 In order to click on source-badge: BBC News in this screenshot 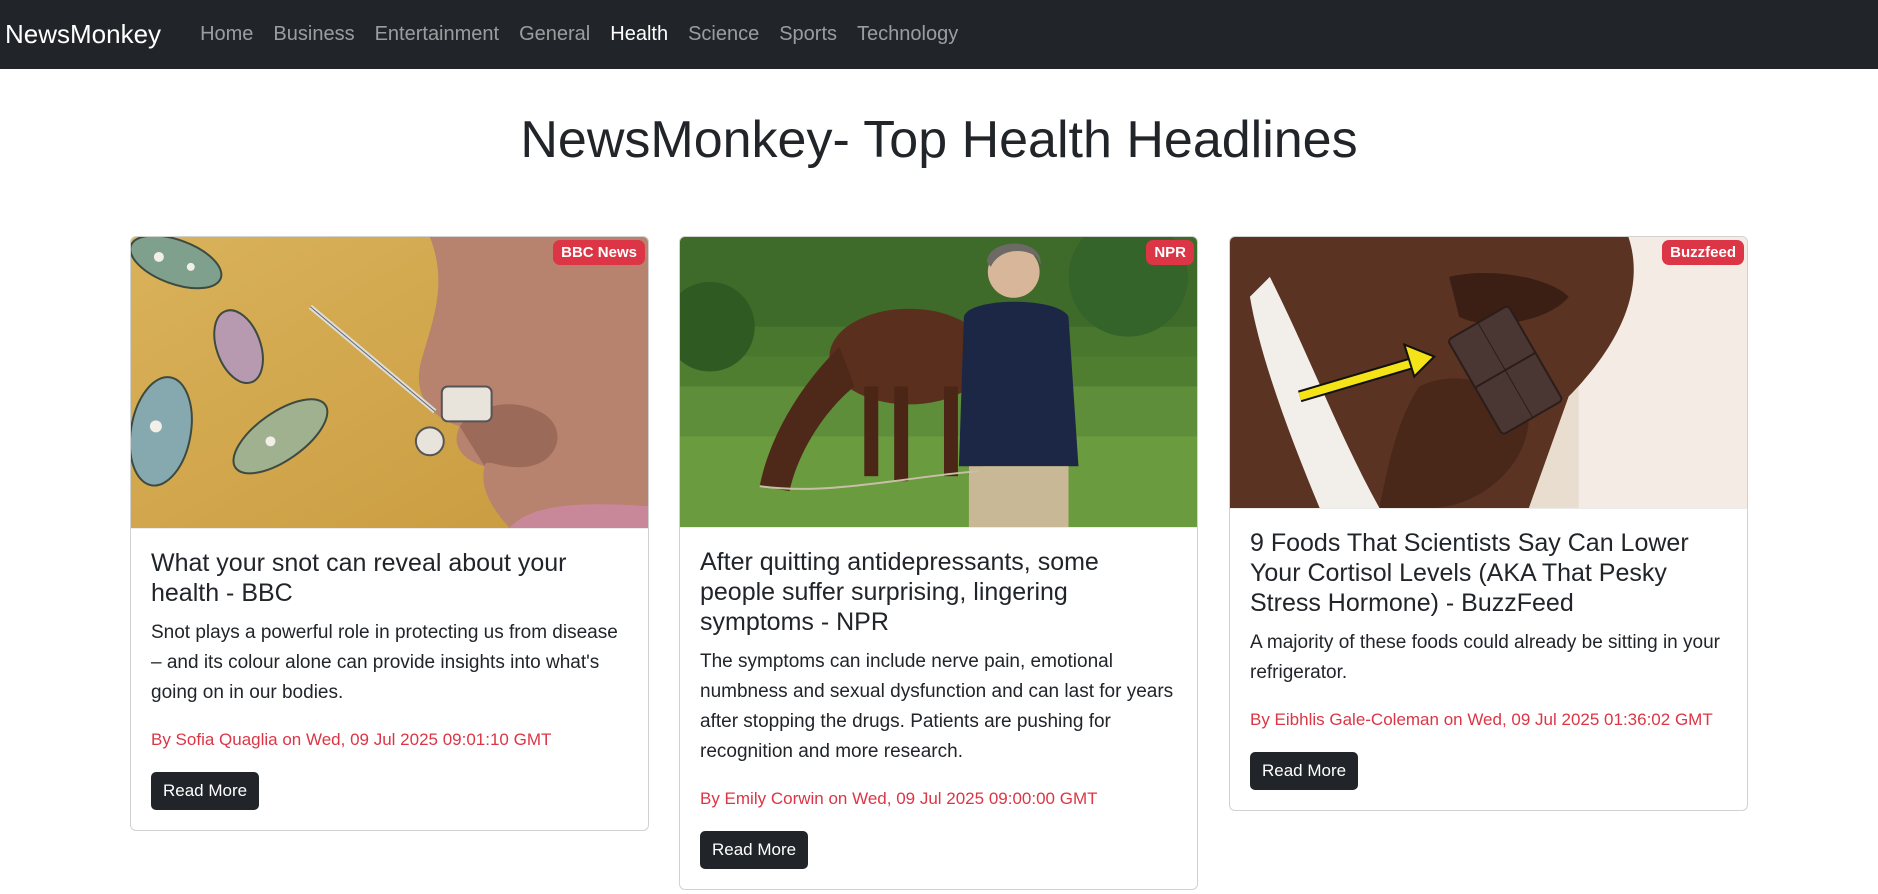, I will do `click(599, 252)`.